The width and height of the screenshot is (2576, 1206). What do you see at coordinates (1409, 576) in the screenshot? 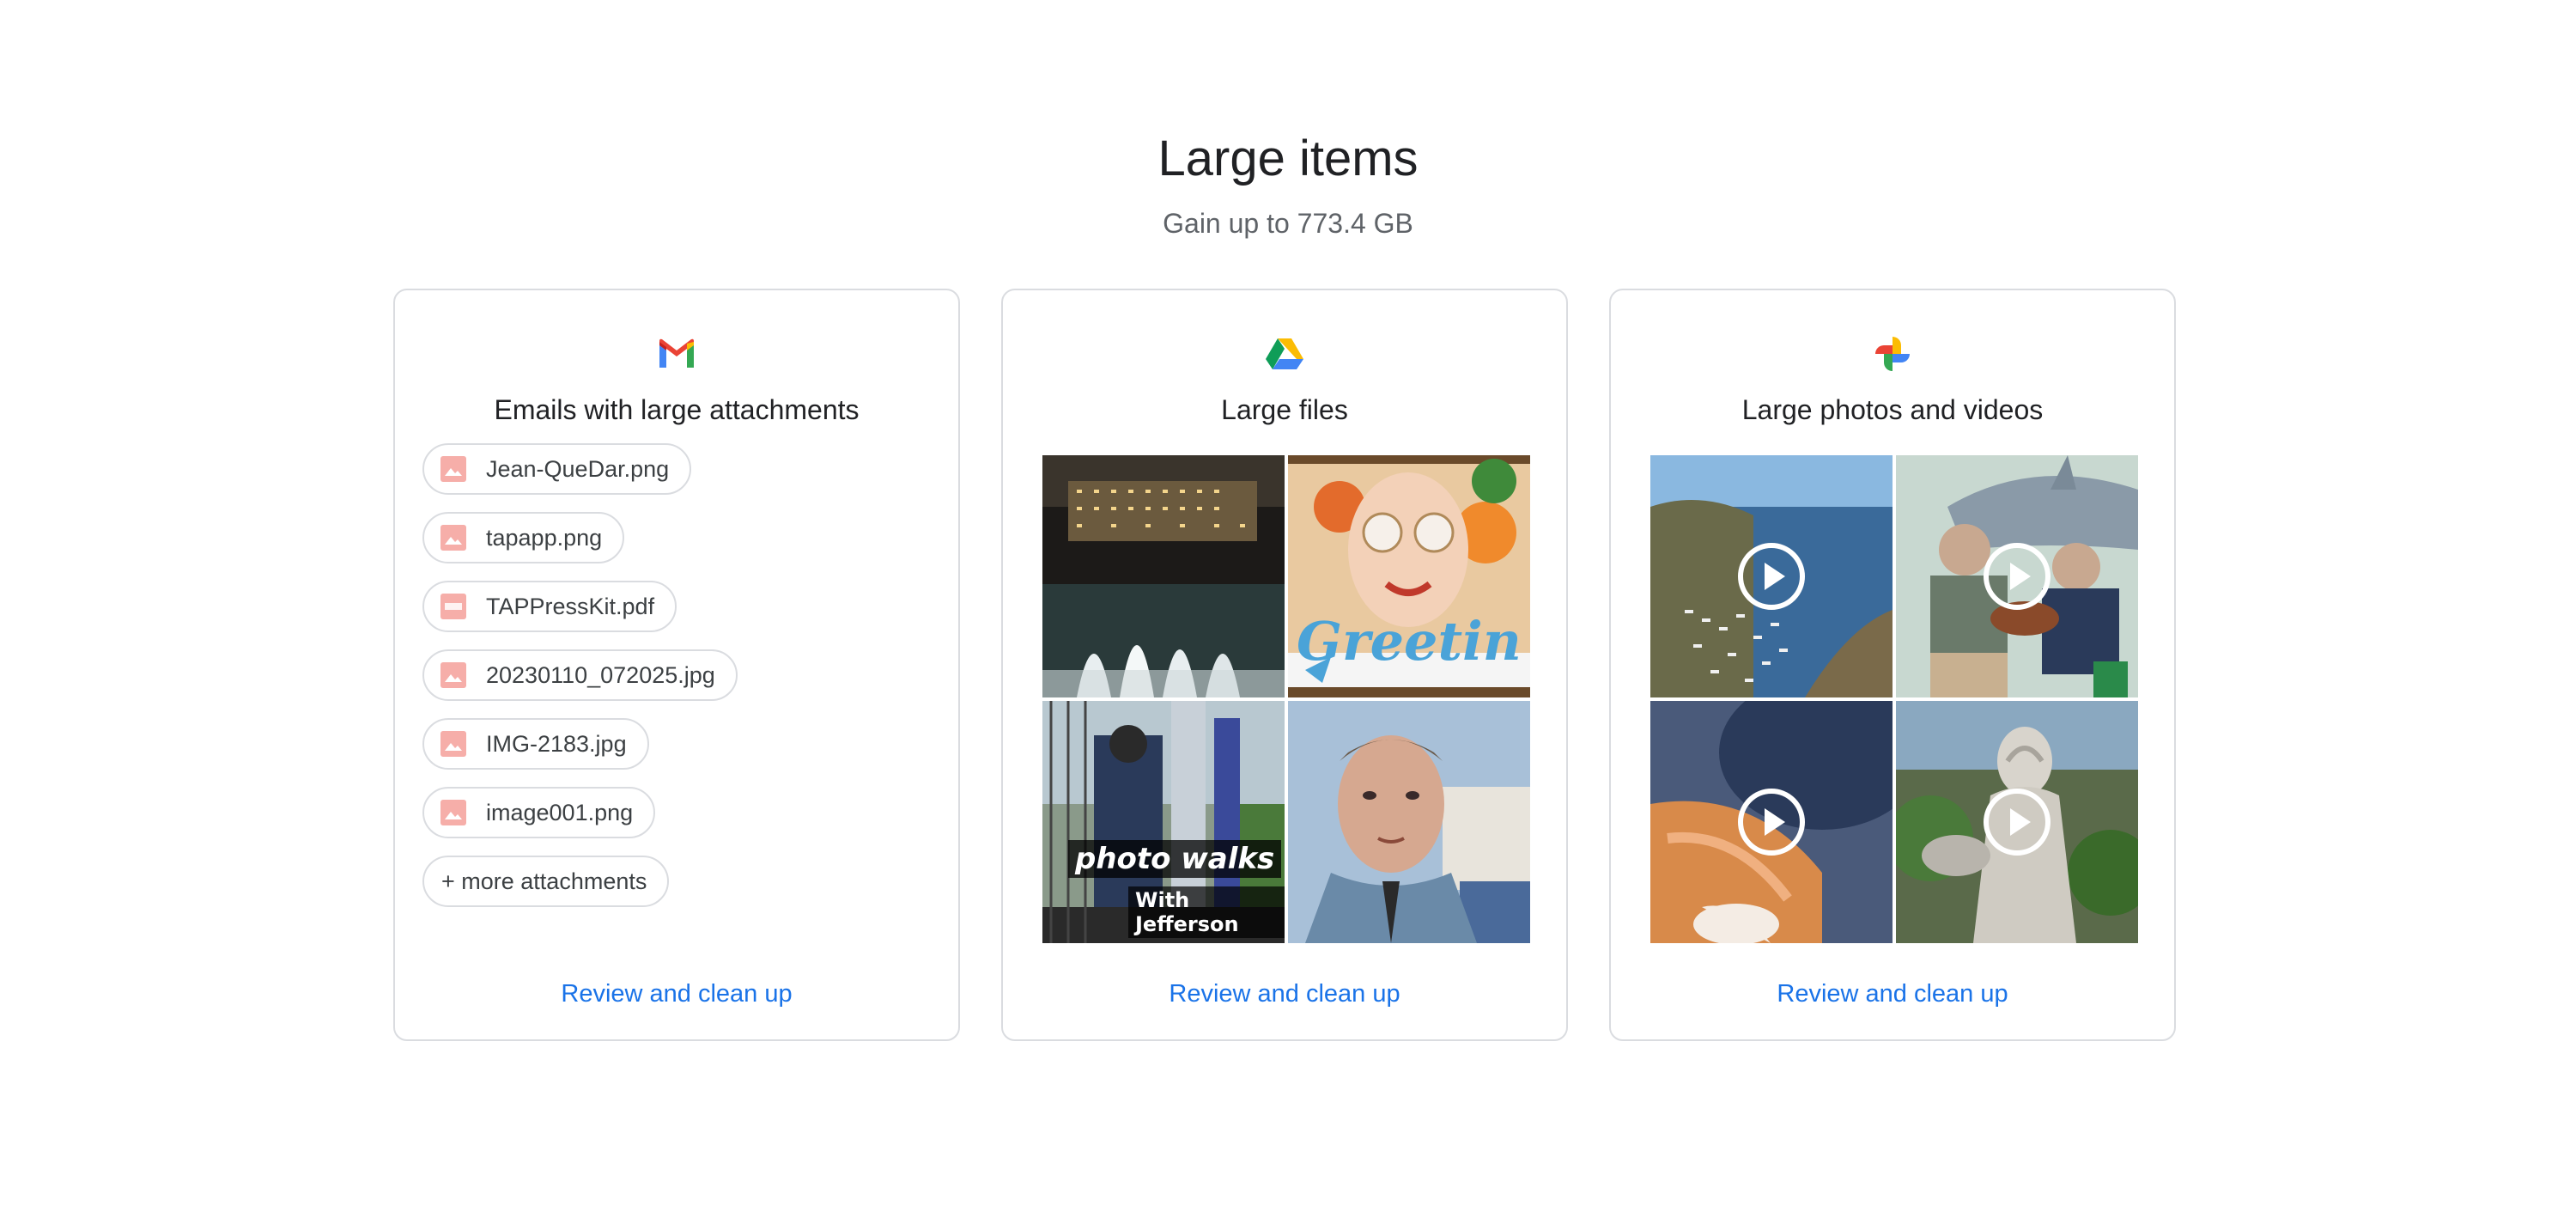
I see `file-thumbnail: Greetin` at bounding box center [1409, 576].